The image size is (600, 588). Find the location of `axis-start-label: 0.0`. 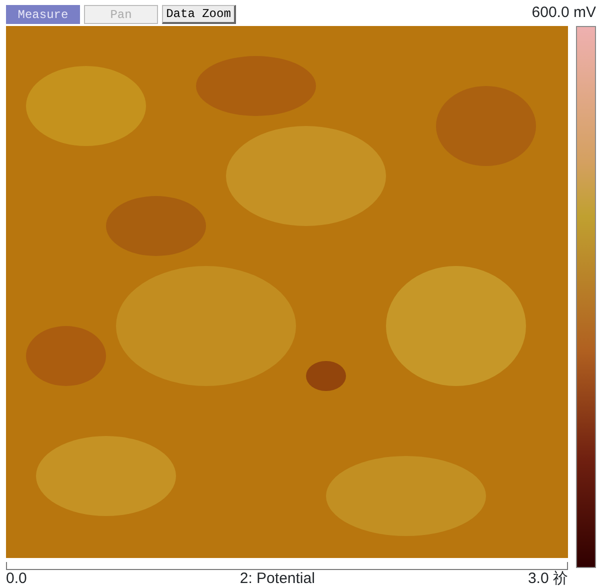

axis-start-label: 0.0 is located at coordinates (16, 579).